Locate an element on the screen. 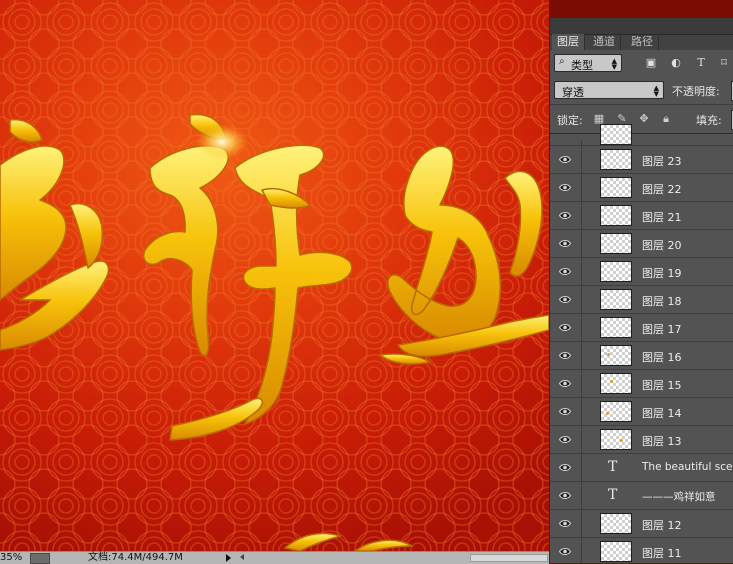 This screenshot has height=564, width=733. layer-row-text: T ———鸡祥如意 is located at coordinates (641, 496).